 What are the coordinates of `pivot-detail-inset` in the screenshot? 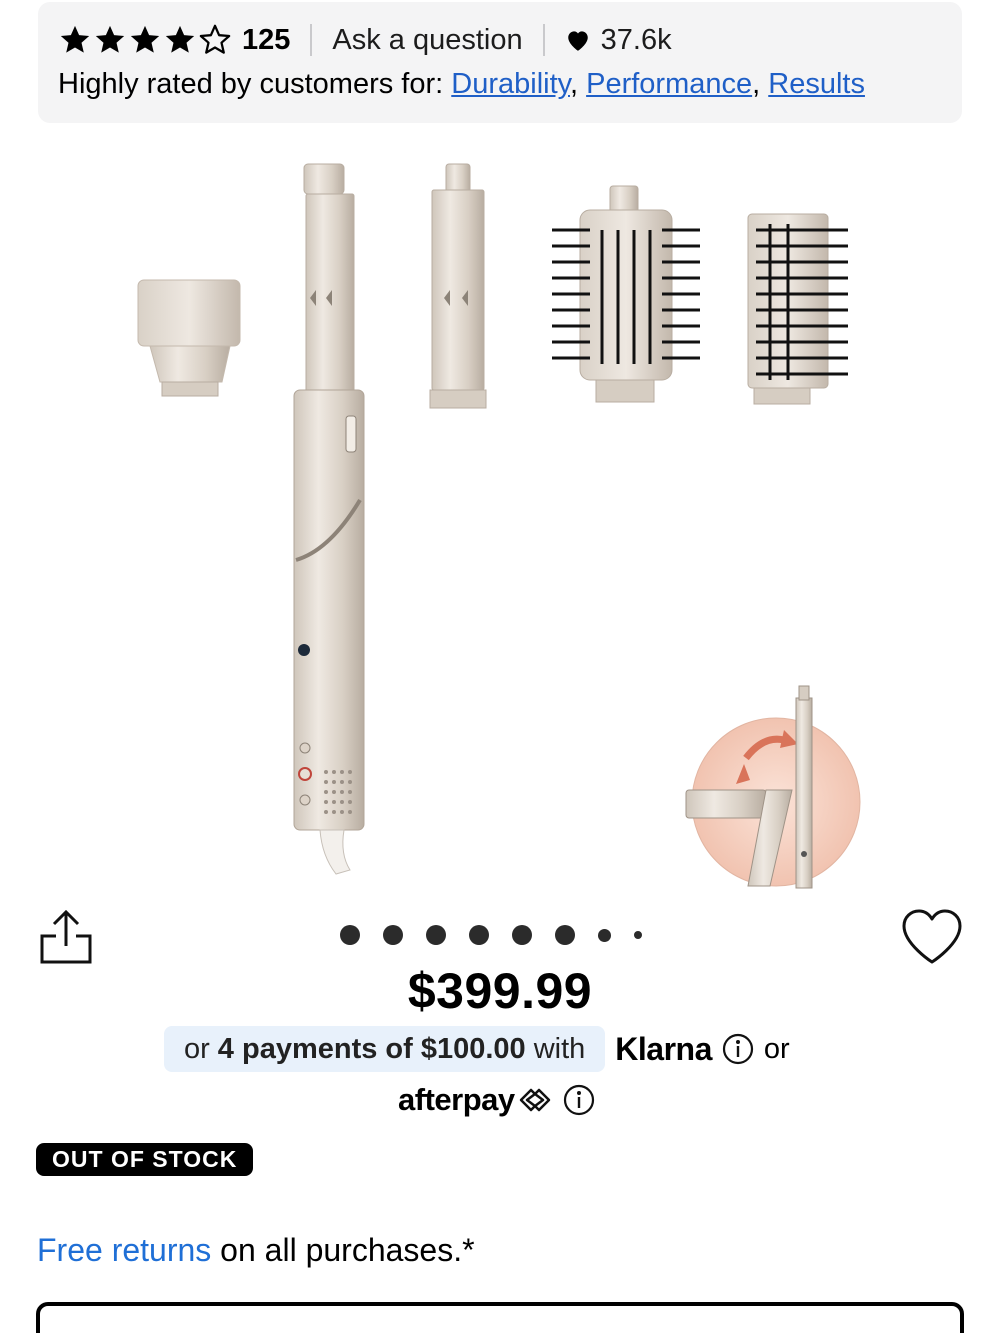 It's located at (773, 787).